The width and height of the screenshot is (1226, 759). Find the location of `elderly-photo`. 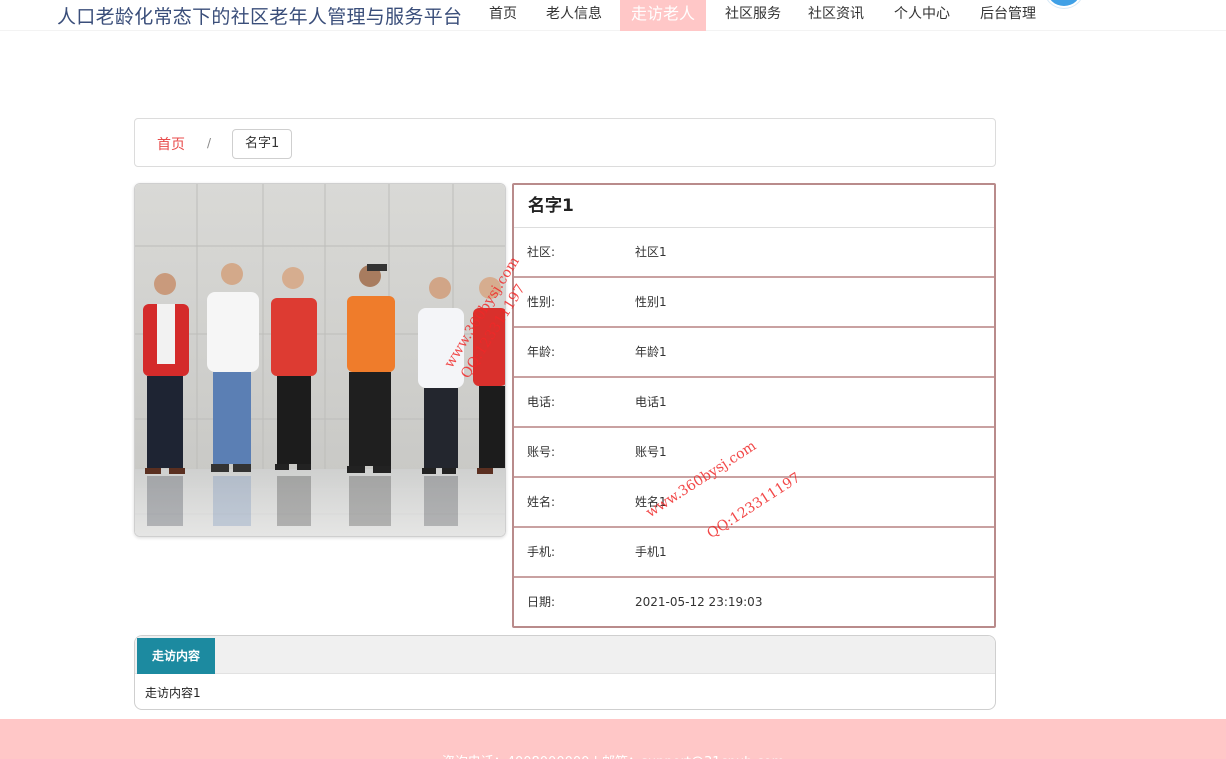

elderly-photo is located at coordinates (320, 360).